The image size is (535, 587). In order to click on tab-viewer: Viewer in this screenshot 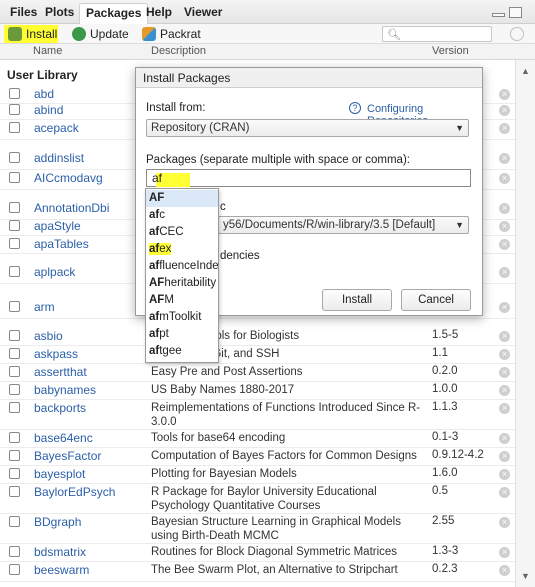, I will do `click(203, 13)`.